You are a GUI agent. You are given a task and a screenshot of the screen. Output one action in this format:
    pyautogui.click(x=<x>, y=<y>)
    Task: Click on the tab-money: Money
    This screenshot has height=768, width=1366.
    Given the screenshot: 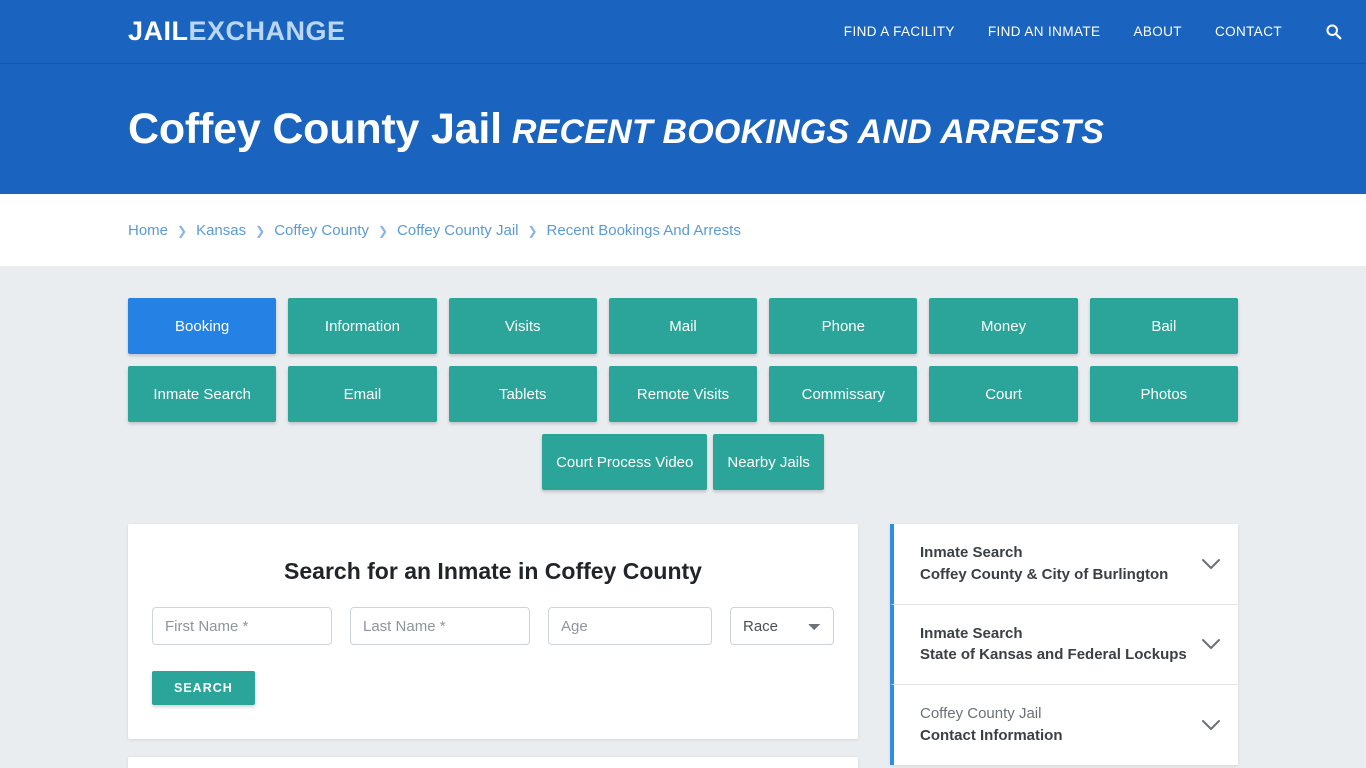 What is the action you would take?
    pyautogui.click(x=1003, y=326)
    